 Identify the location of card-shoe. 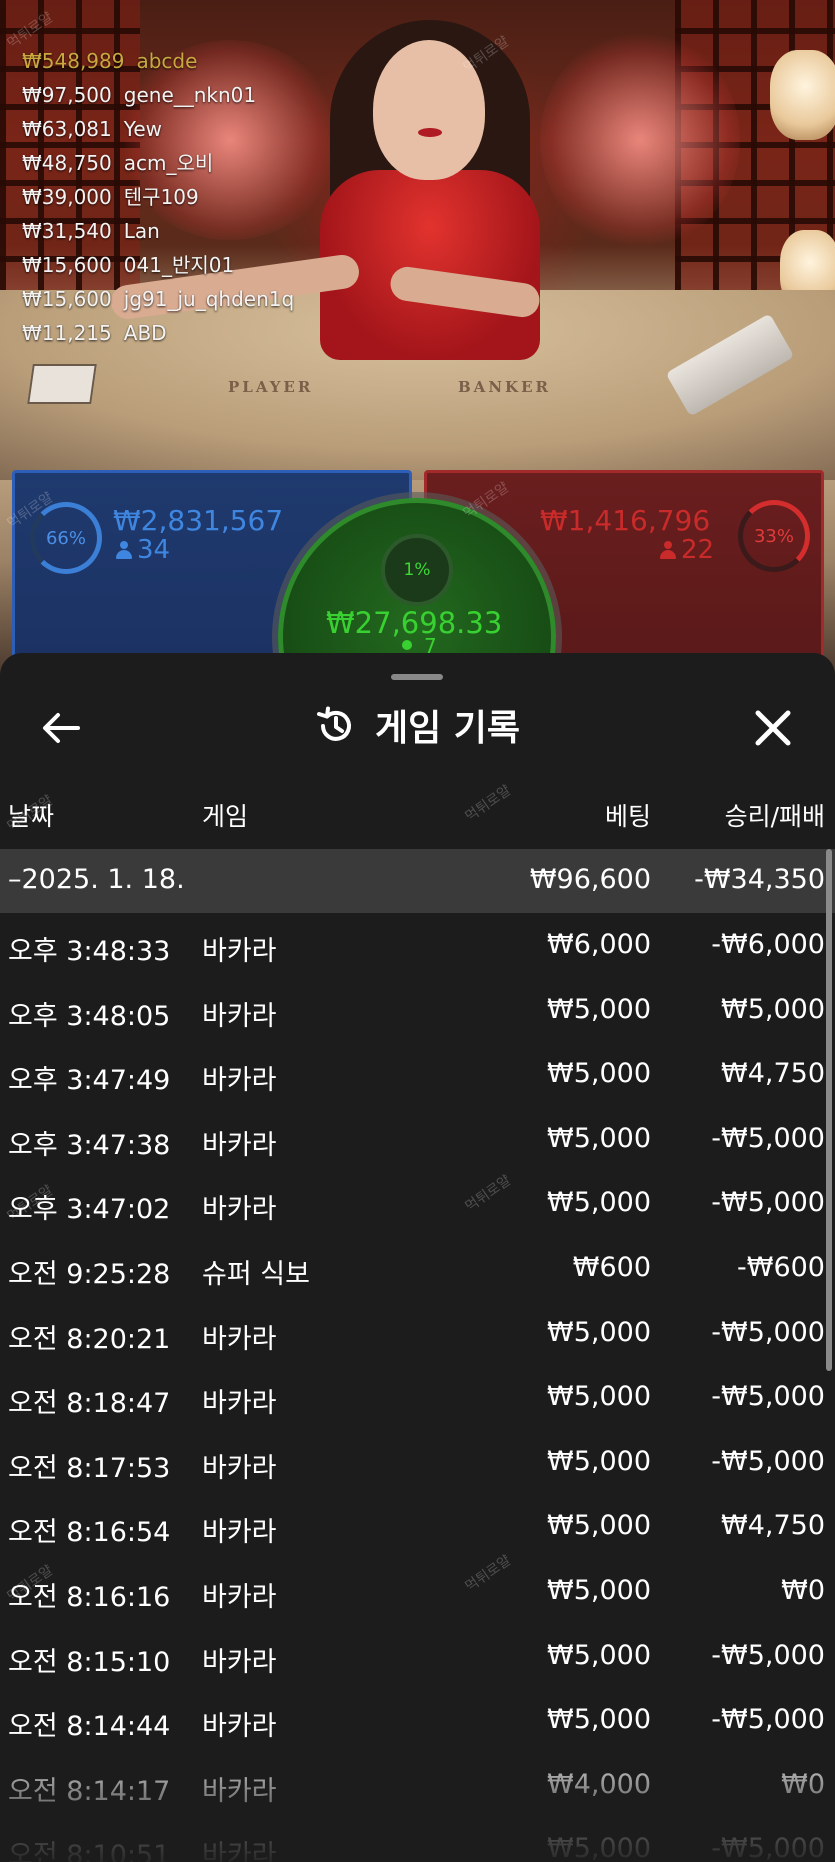
(62, 384).